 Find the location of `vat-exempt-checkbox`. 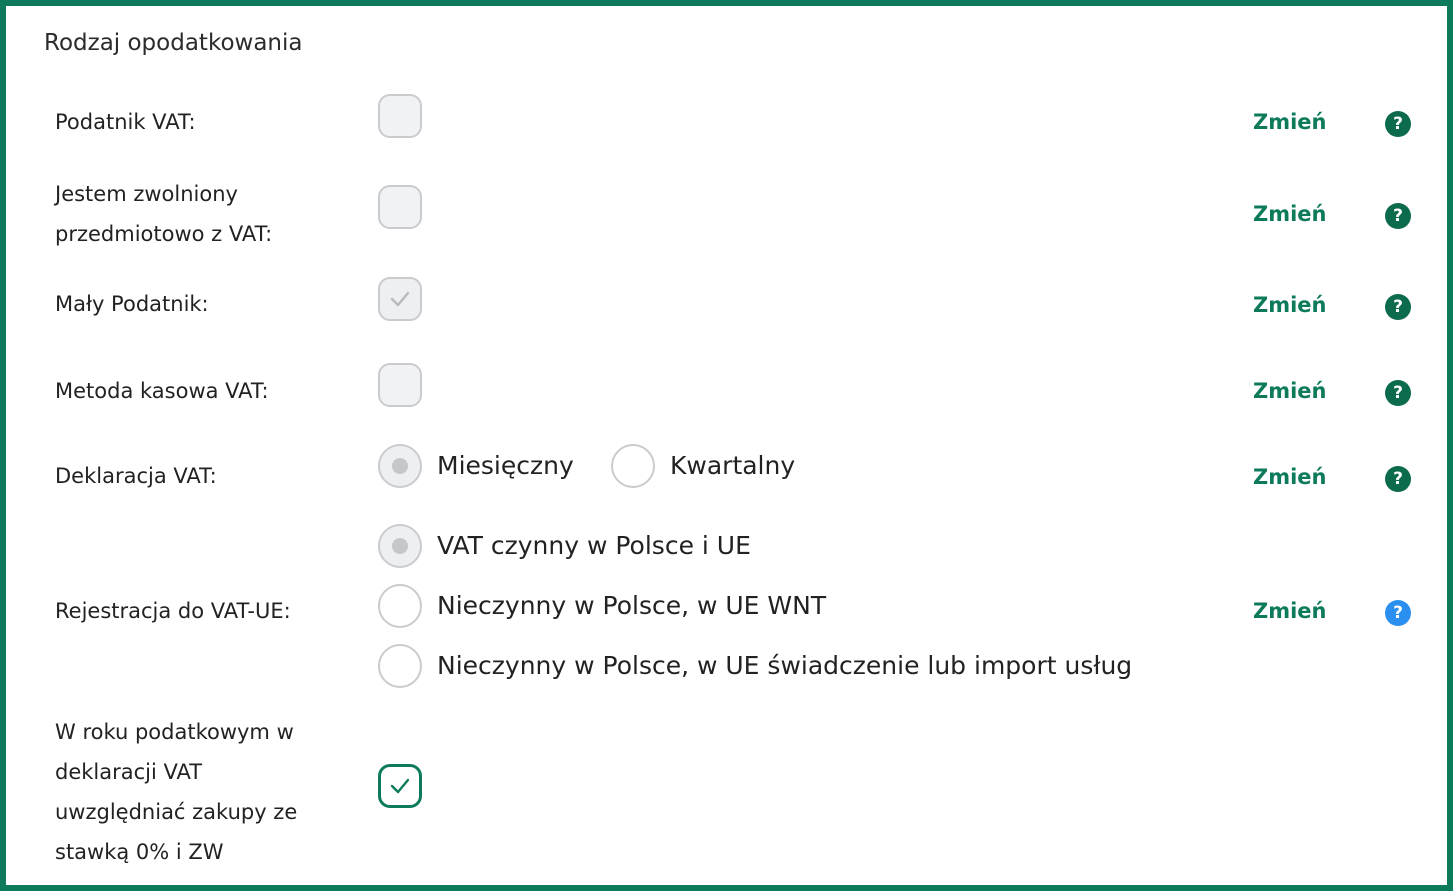

vat-exempt-checkbox is located at coordinates (400, 207).